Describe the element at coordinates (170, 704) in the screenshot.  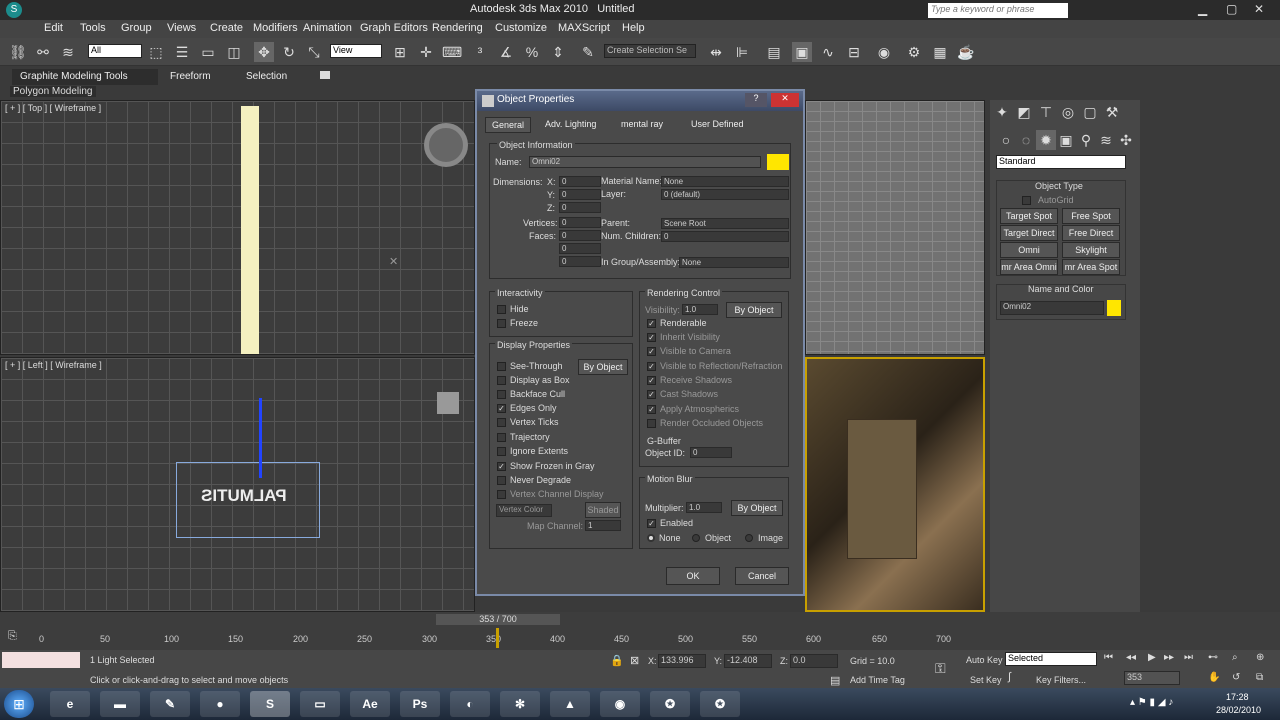
I see `notes-icon: ✎` at that location.